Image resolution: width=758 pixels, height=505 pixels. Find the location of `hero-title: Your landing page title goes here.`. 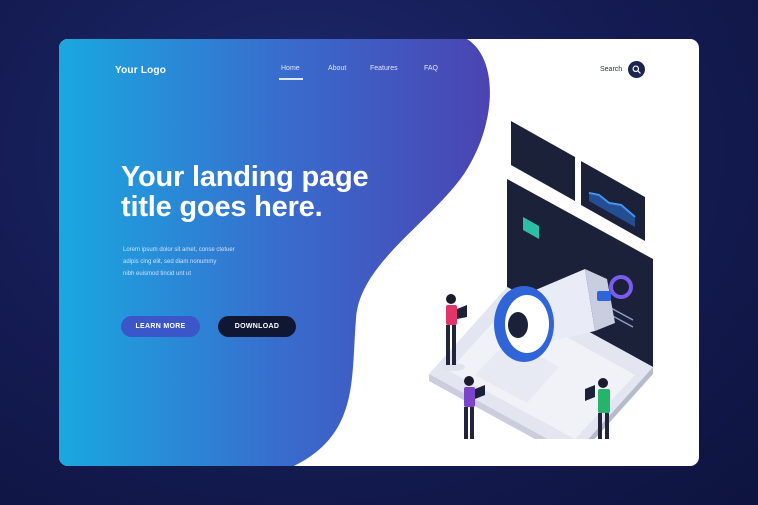

hero-title: Your landing page title goes here. is located at coordinates (271, 192).